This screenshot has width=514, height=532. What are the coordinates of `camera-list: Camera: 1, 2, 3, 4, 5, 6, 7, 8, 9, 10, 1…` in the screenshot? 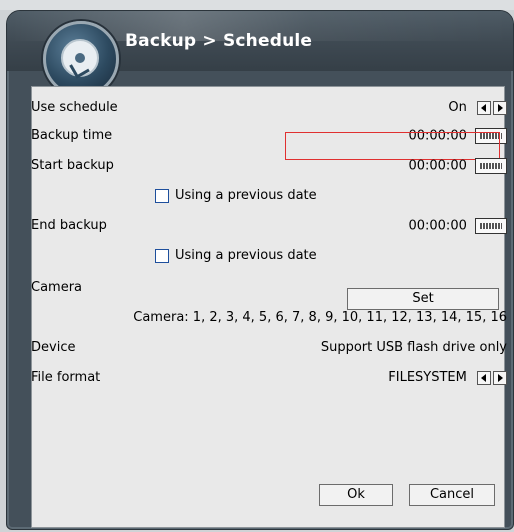 It's located at (320, 317).